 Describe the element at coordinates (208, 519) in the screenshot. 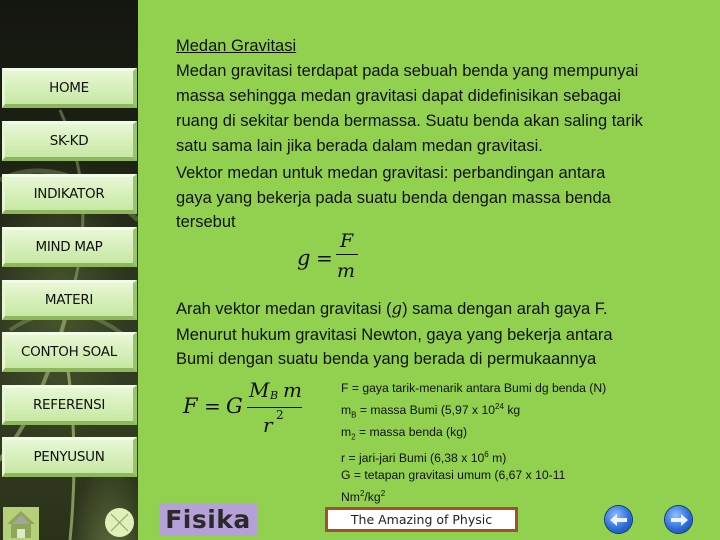

I see `fisika-logo: Fisika` at that location.